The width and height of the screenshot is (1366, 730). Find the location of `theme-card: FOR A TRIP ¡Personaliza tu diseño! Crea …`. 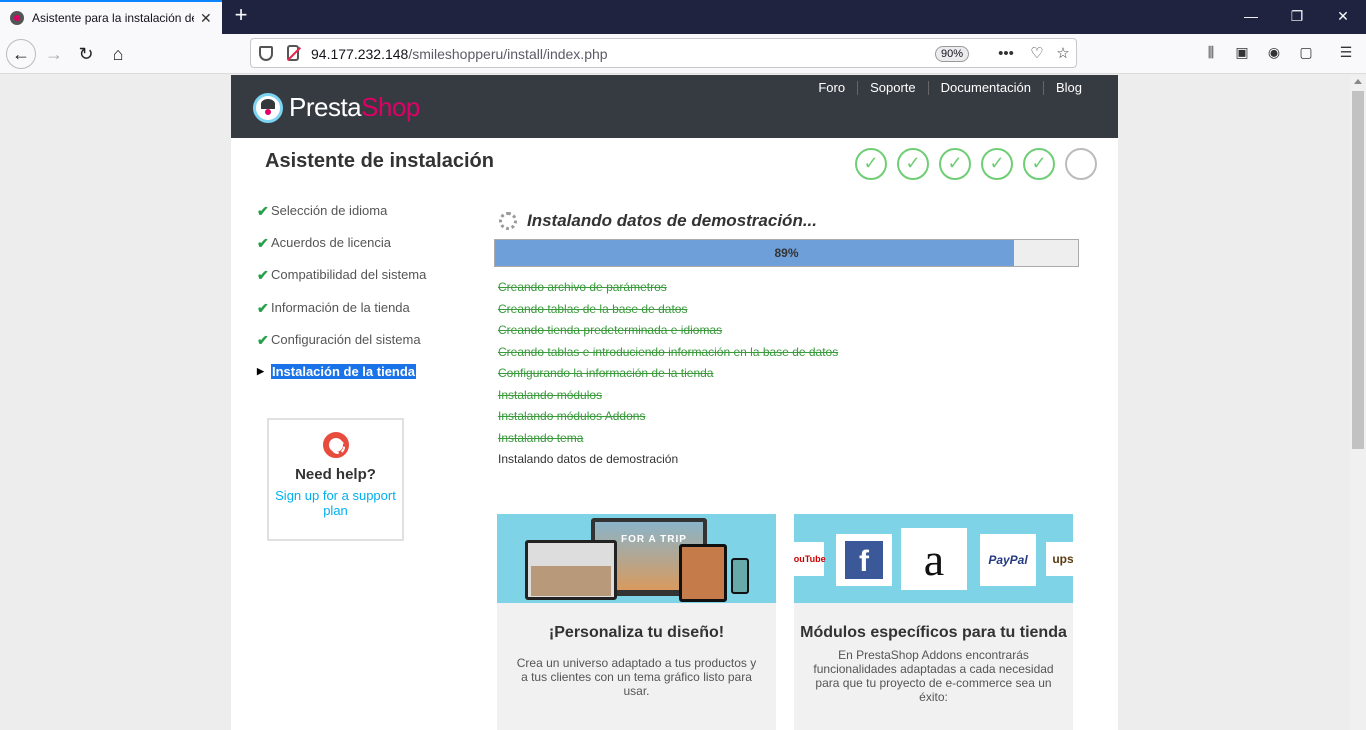

theme-card: FOR A TRIP ¡Personaliza tu diseño! Crea … is located at coordinates (636, 622).